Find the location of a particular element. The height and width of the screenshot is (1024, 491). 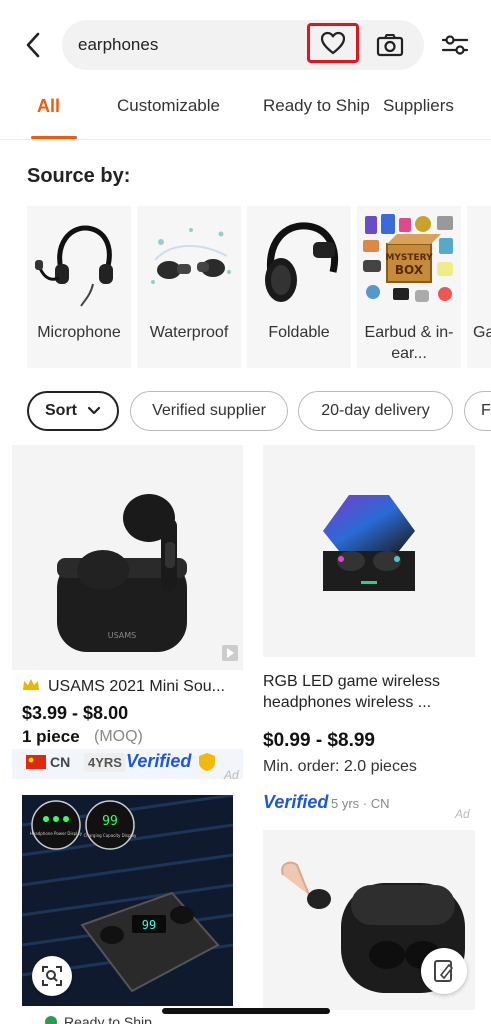

chevron-left-icon is located at coordinates (33, 45).